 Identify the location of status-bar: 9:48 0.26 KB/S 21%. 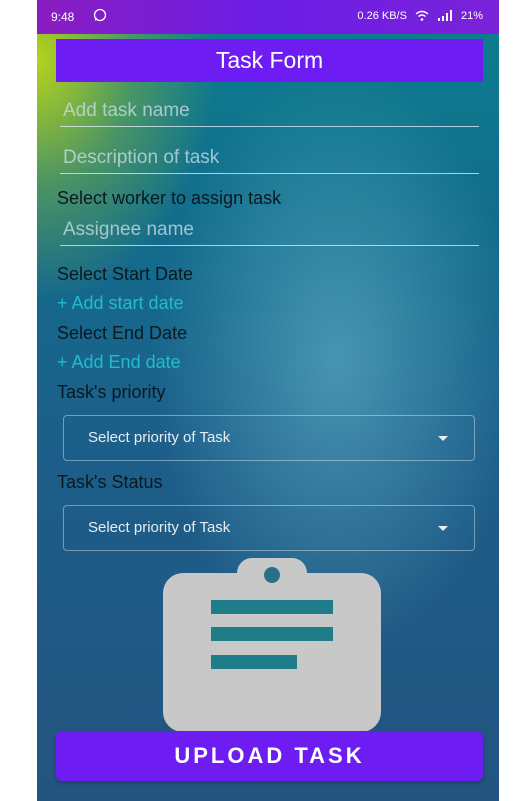
(268, 17).